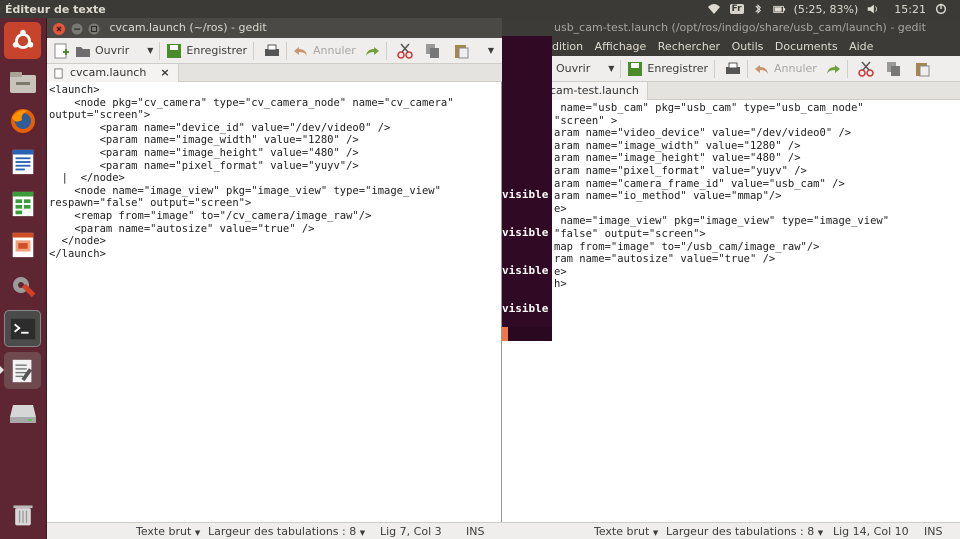 The image size is (960, 539). What do you see at coordinates (795, 68) in the screenshot?
I see `back-undo-label: Annuler` at bounding box center [795, 68].